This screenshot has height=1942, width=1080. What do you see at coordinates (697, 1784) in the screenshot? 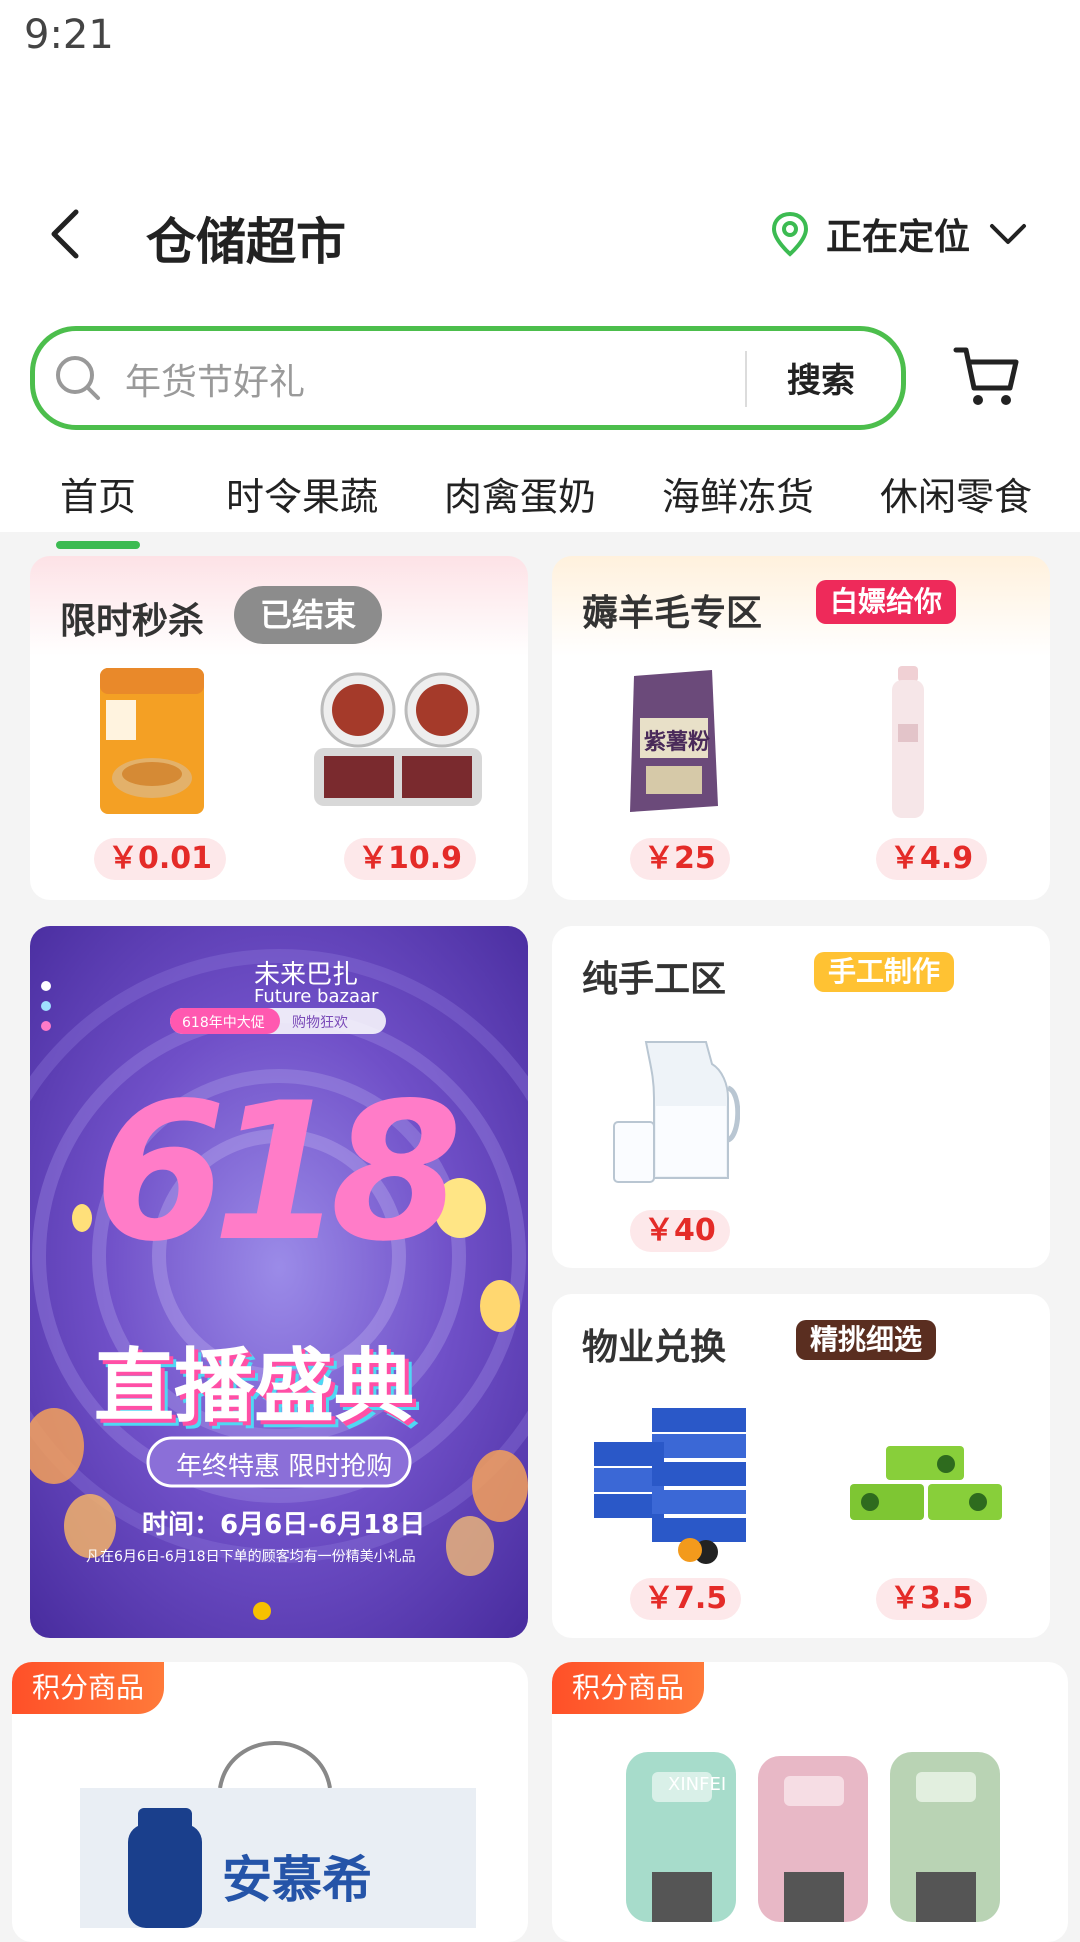
I see `product-brand: XINFEI` at bounding box center [697, 1784].